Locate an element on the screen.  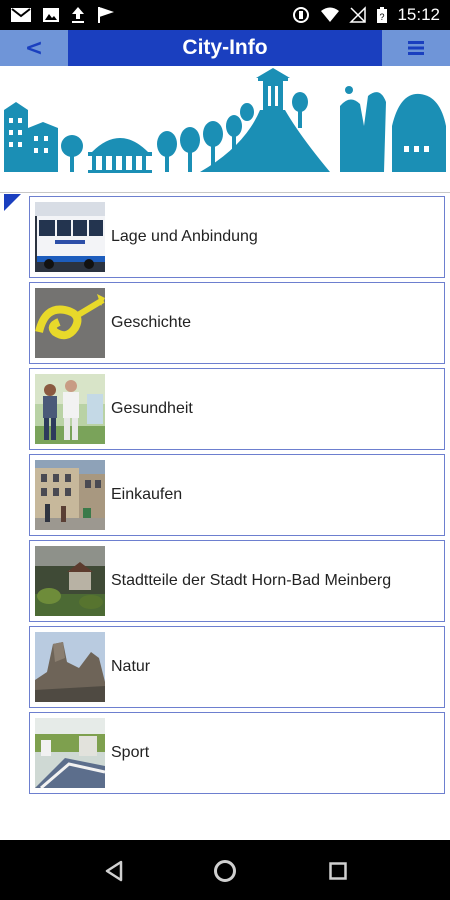
corner-marker is located at coordinates (12, 202).